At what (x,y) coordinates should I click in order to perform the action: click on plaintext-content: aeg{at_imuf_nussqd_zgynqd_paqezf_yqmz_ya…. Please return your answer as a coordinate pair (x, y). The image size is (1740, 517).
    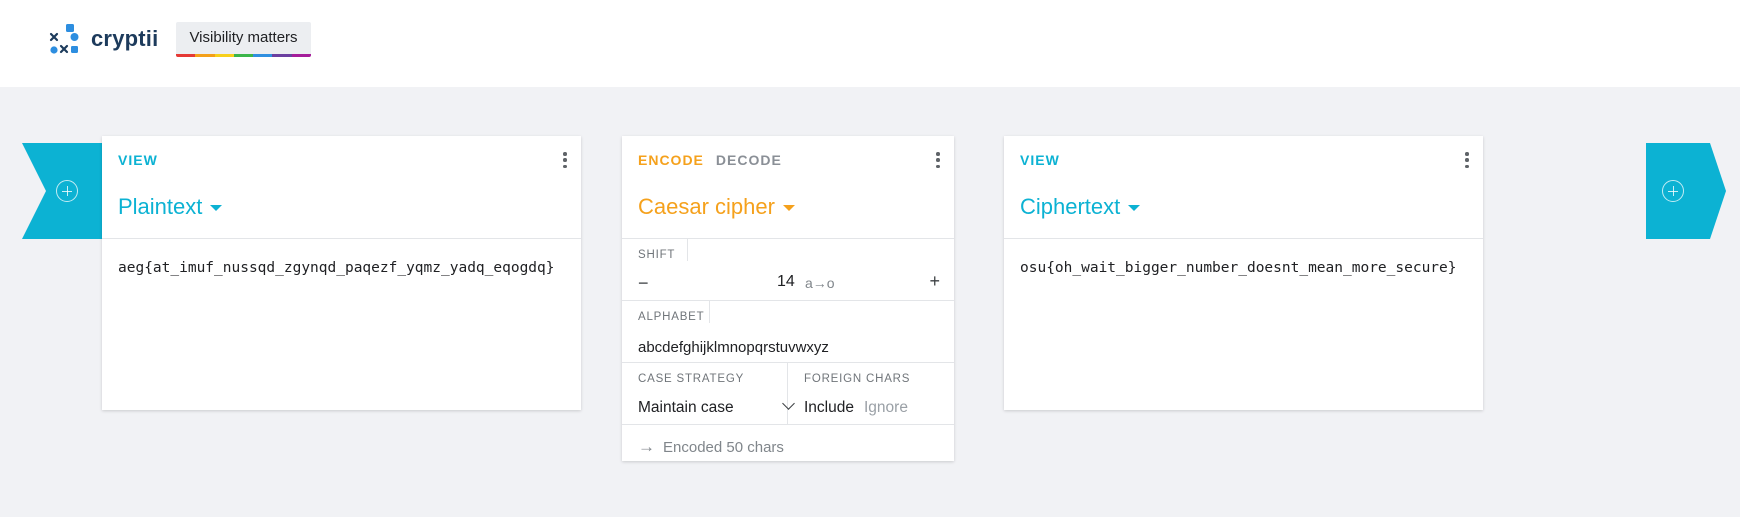
    Looking at the image, I should click on (336, 268).